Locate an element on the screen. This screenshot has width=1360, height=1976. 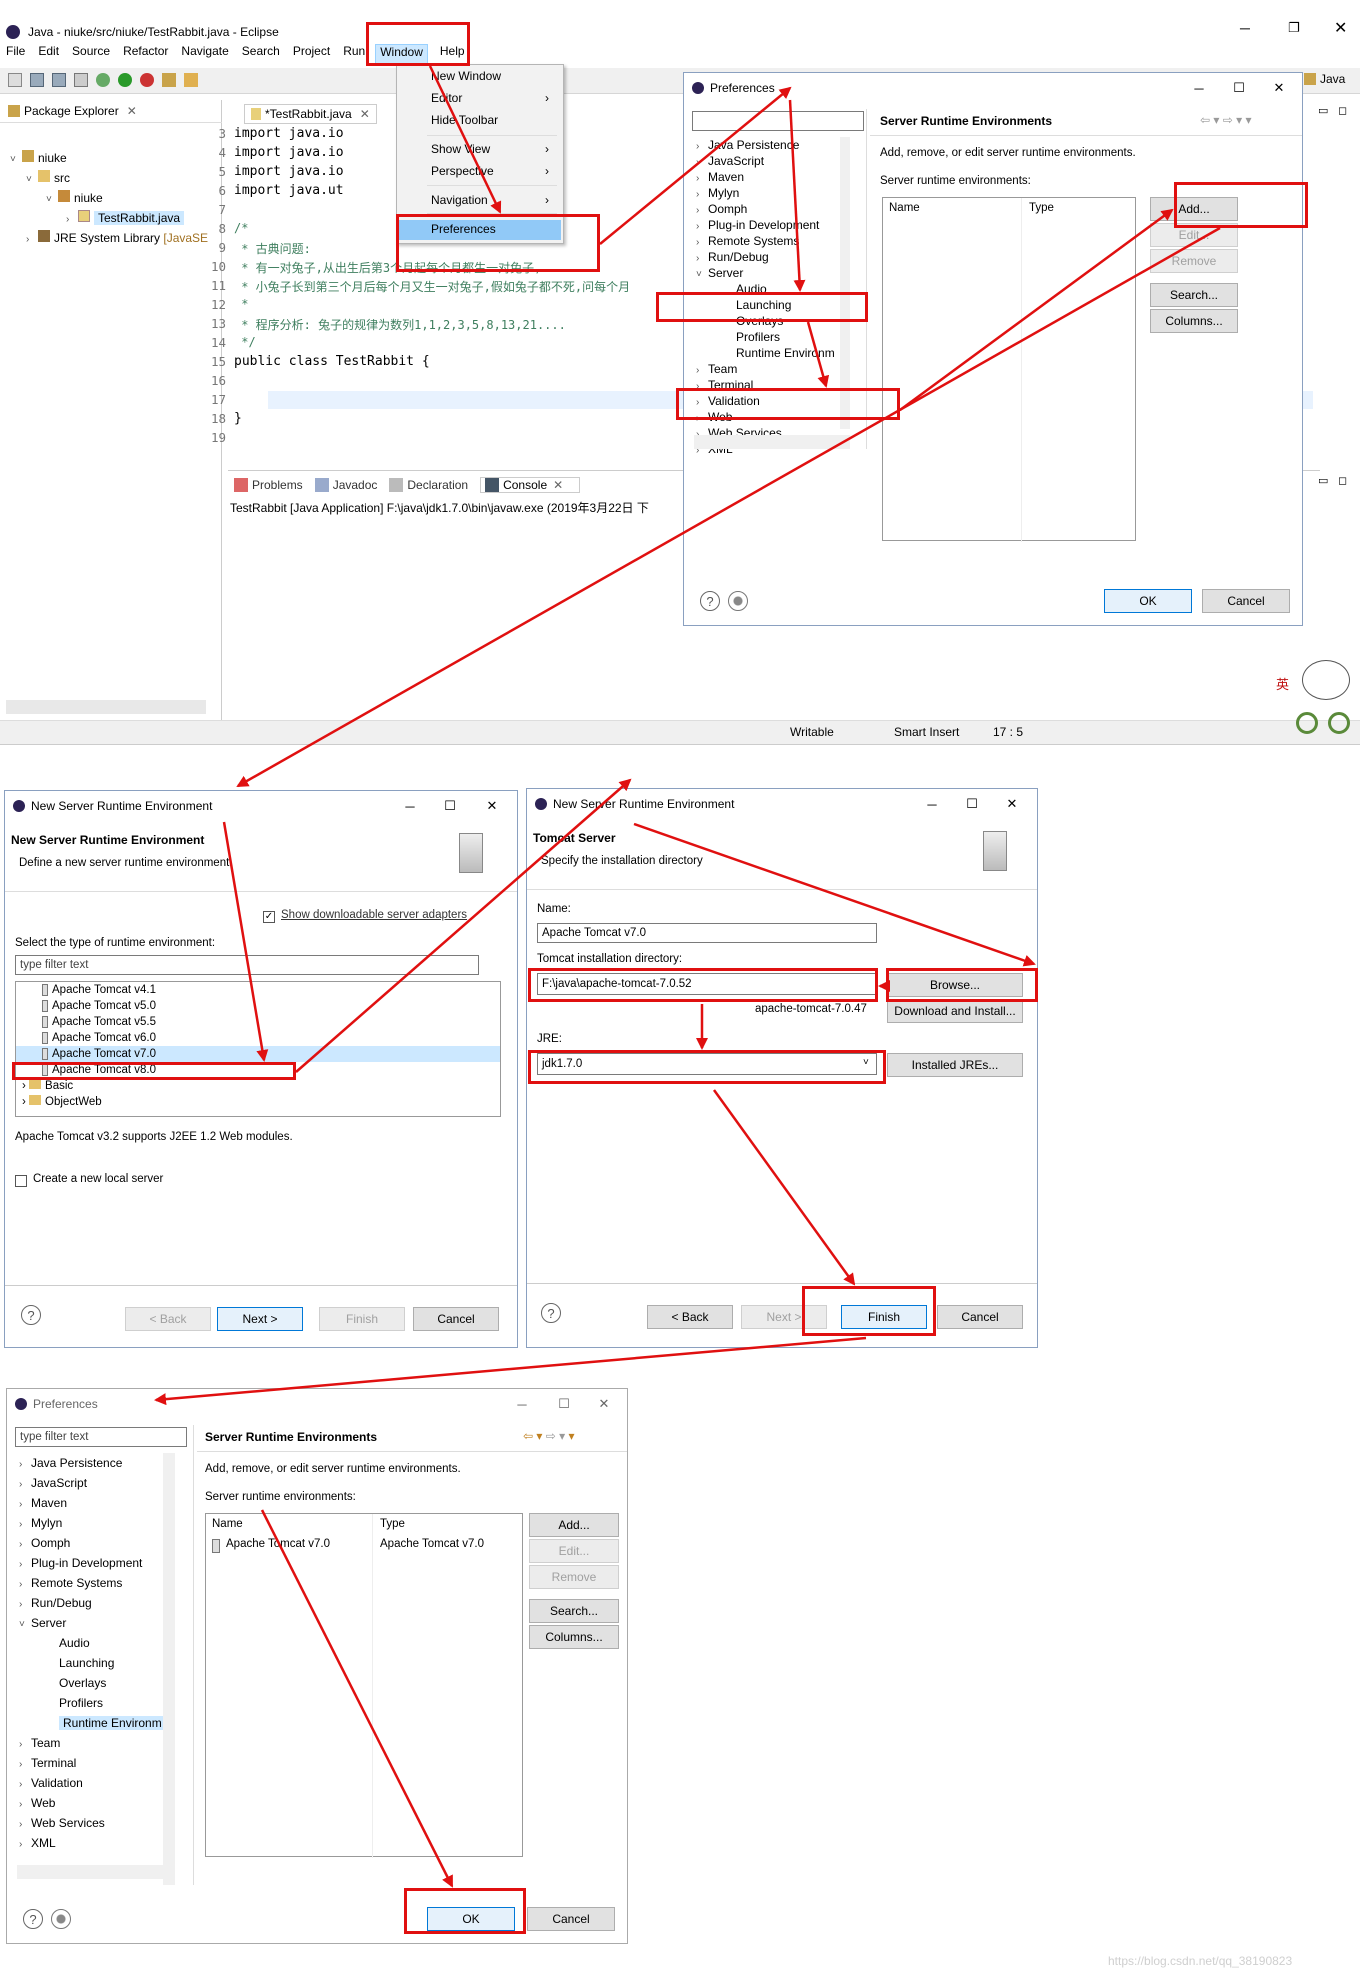
watermark: https://blog.csdn.net/qq_38190823 is located at coordinates (1200, 1961).